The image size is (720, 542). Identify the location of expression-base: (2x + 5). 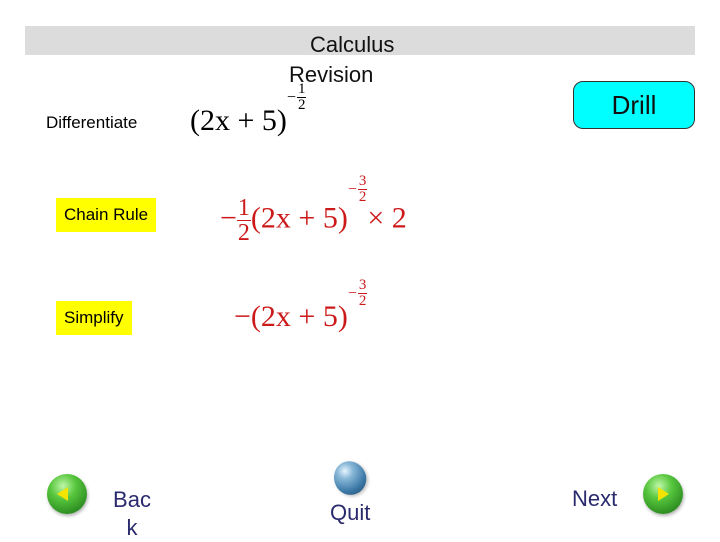
(238, 120).